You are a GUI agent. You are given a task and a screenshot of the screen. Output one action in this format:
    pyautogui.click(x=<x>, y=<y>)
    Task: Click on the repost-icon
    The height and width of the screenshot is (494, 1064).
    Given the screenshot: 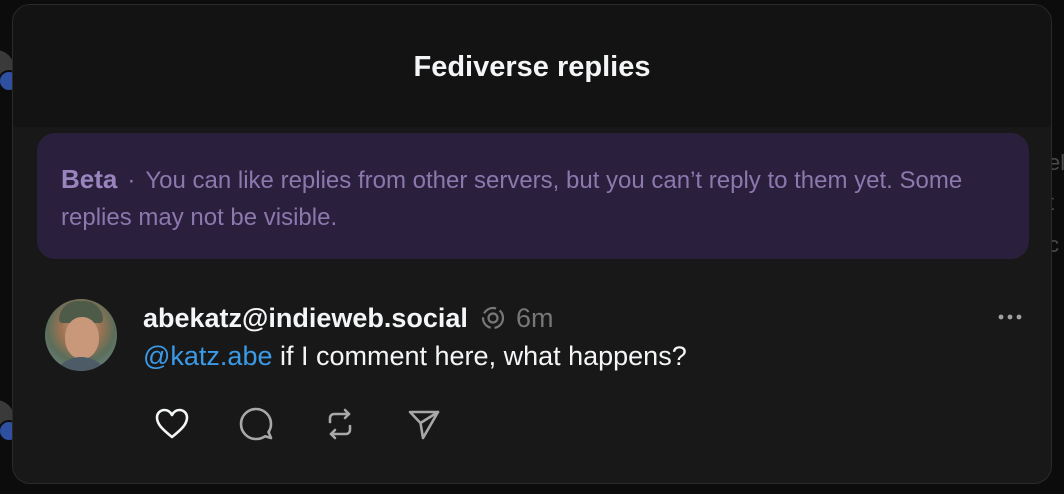 What is the action you would take?
    pyautogui.click(x=340, y=424)
    